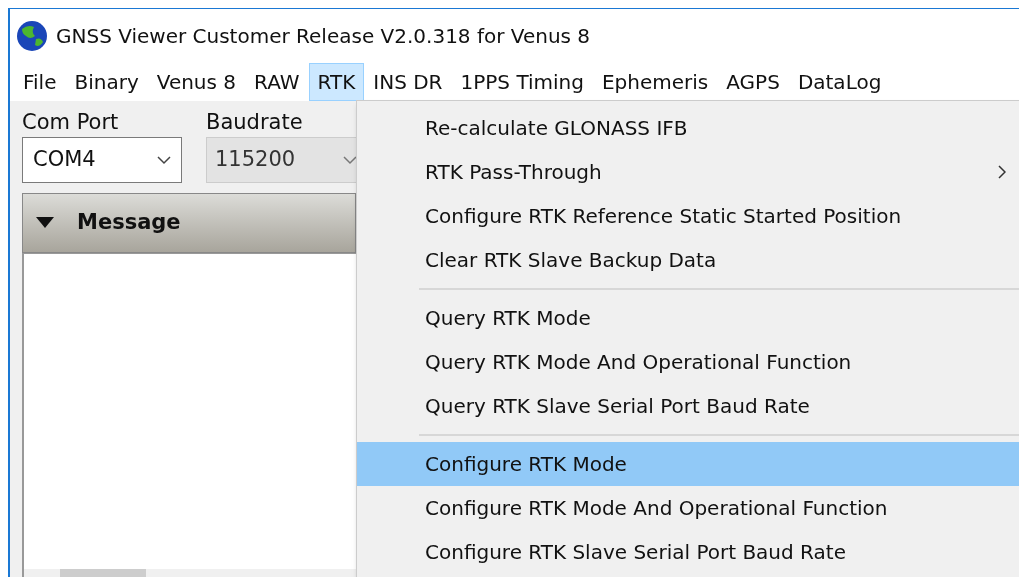 The width and height of the screenshot is (1019, 577). What do you see at coordinates (408, 82) in the screenshot?
I see `menu-item: INS DR` at bounding box center [408, 82].